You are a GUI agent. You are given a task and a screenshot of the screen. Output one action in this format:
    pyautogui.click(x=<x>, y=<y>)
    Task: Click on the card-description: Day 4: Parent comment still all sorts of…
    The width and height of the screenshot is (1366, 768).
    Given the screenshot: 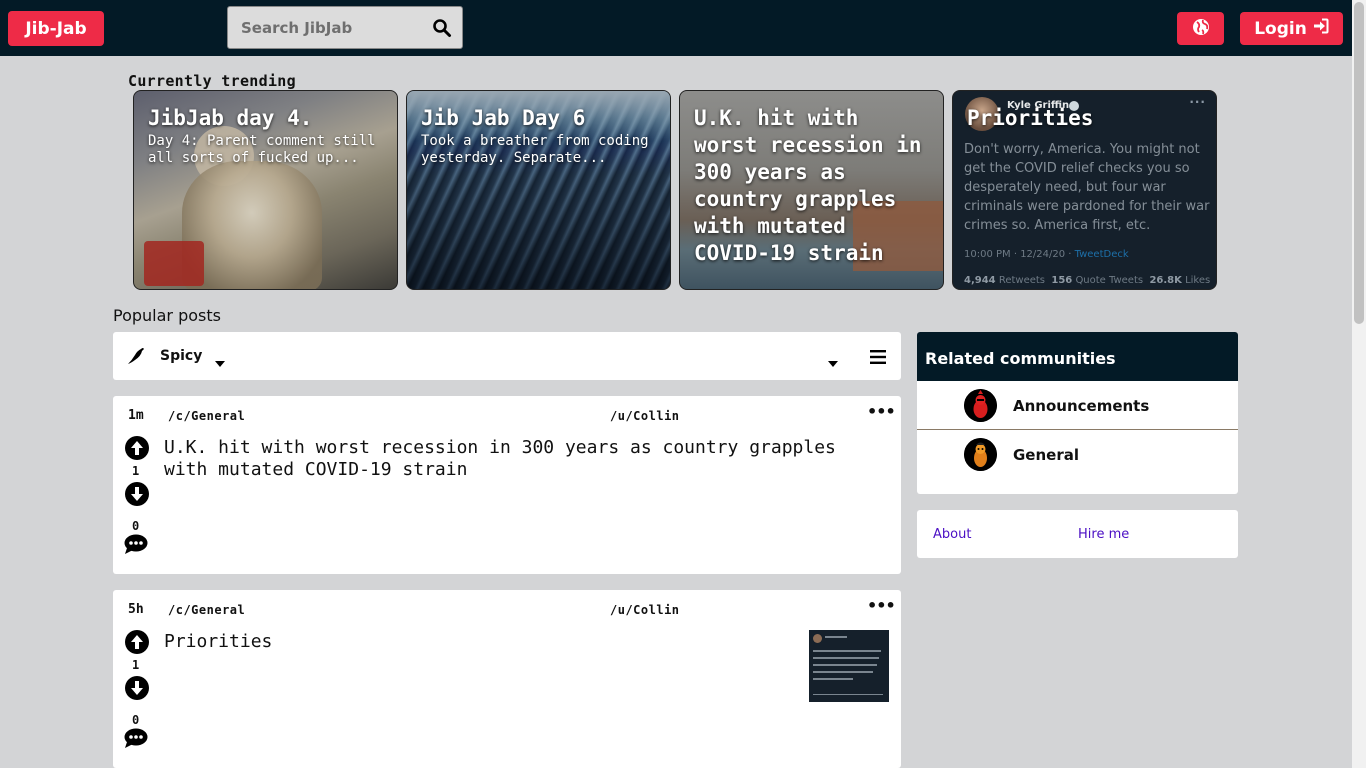 What is the action you would take?
    pyautogui.click(x=262, y=149)
    